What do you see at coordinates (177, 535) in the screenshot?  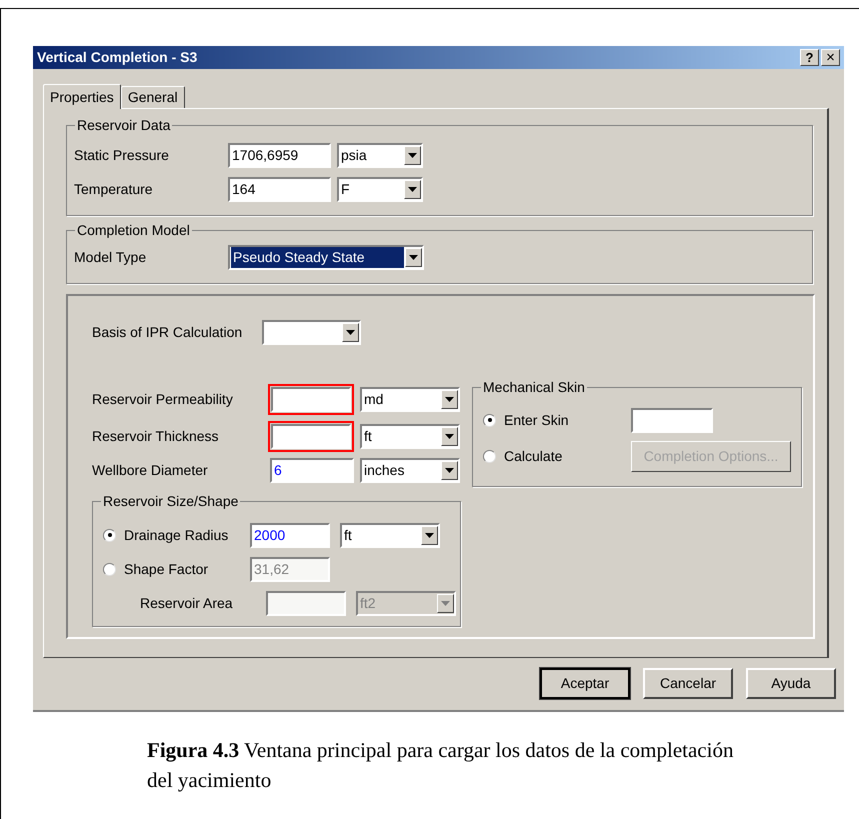 I see `radio-label: Drainage Radius` at bounding box center [177, 535].